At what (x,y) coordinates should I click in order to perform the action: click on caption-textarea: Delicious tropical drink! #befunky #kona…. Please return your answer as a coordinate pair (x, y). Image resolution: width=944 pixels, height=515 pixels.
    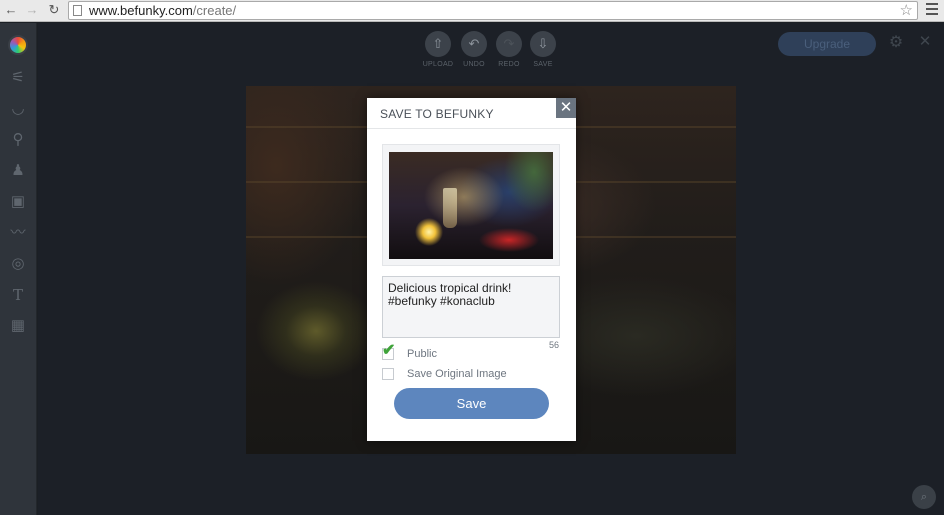
    Looking at the image, I should click on (471, 307).